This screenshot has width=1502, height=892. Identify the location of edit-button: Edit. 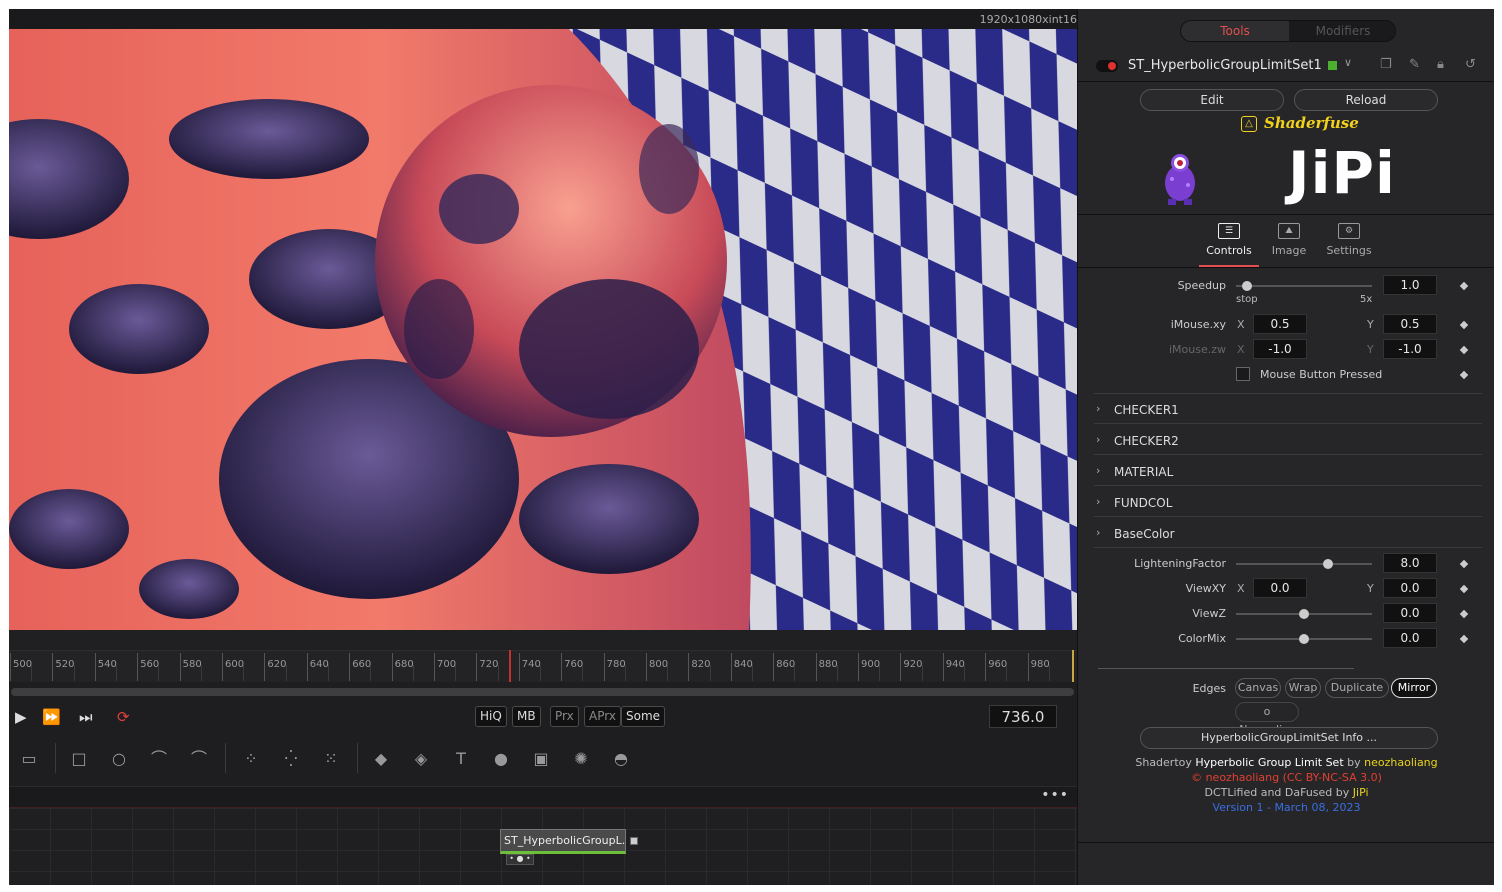
(1212, 100).